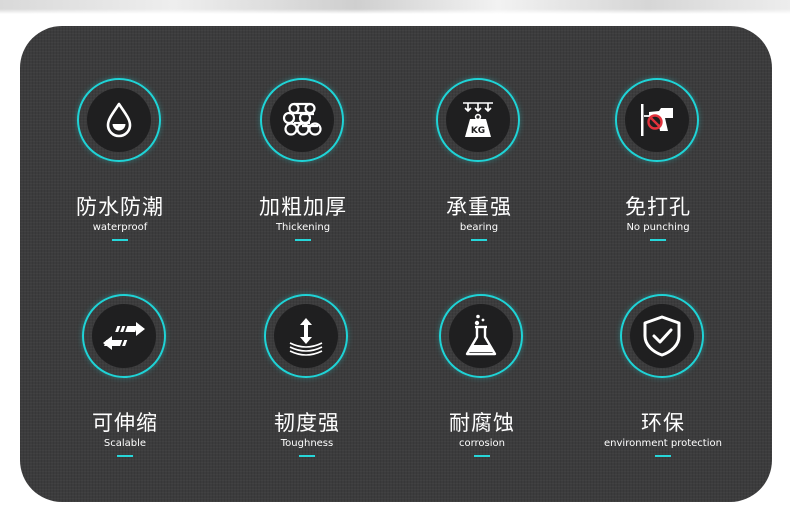  I want to click on feature-title: 承重强, so click(479, 207).